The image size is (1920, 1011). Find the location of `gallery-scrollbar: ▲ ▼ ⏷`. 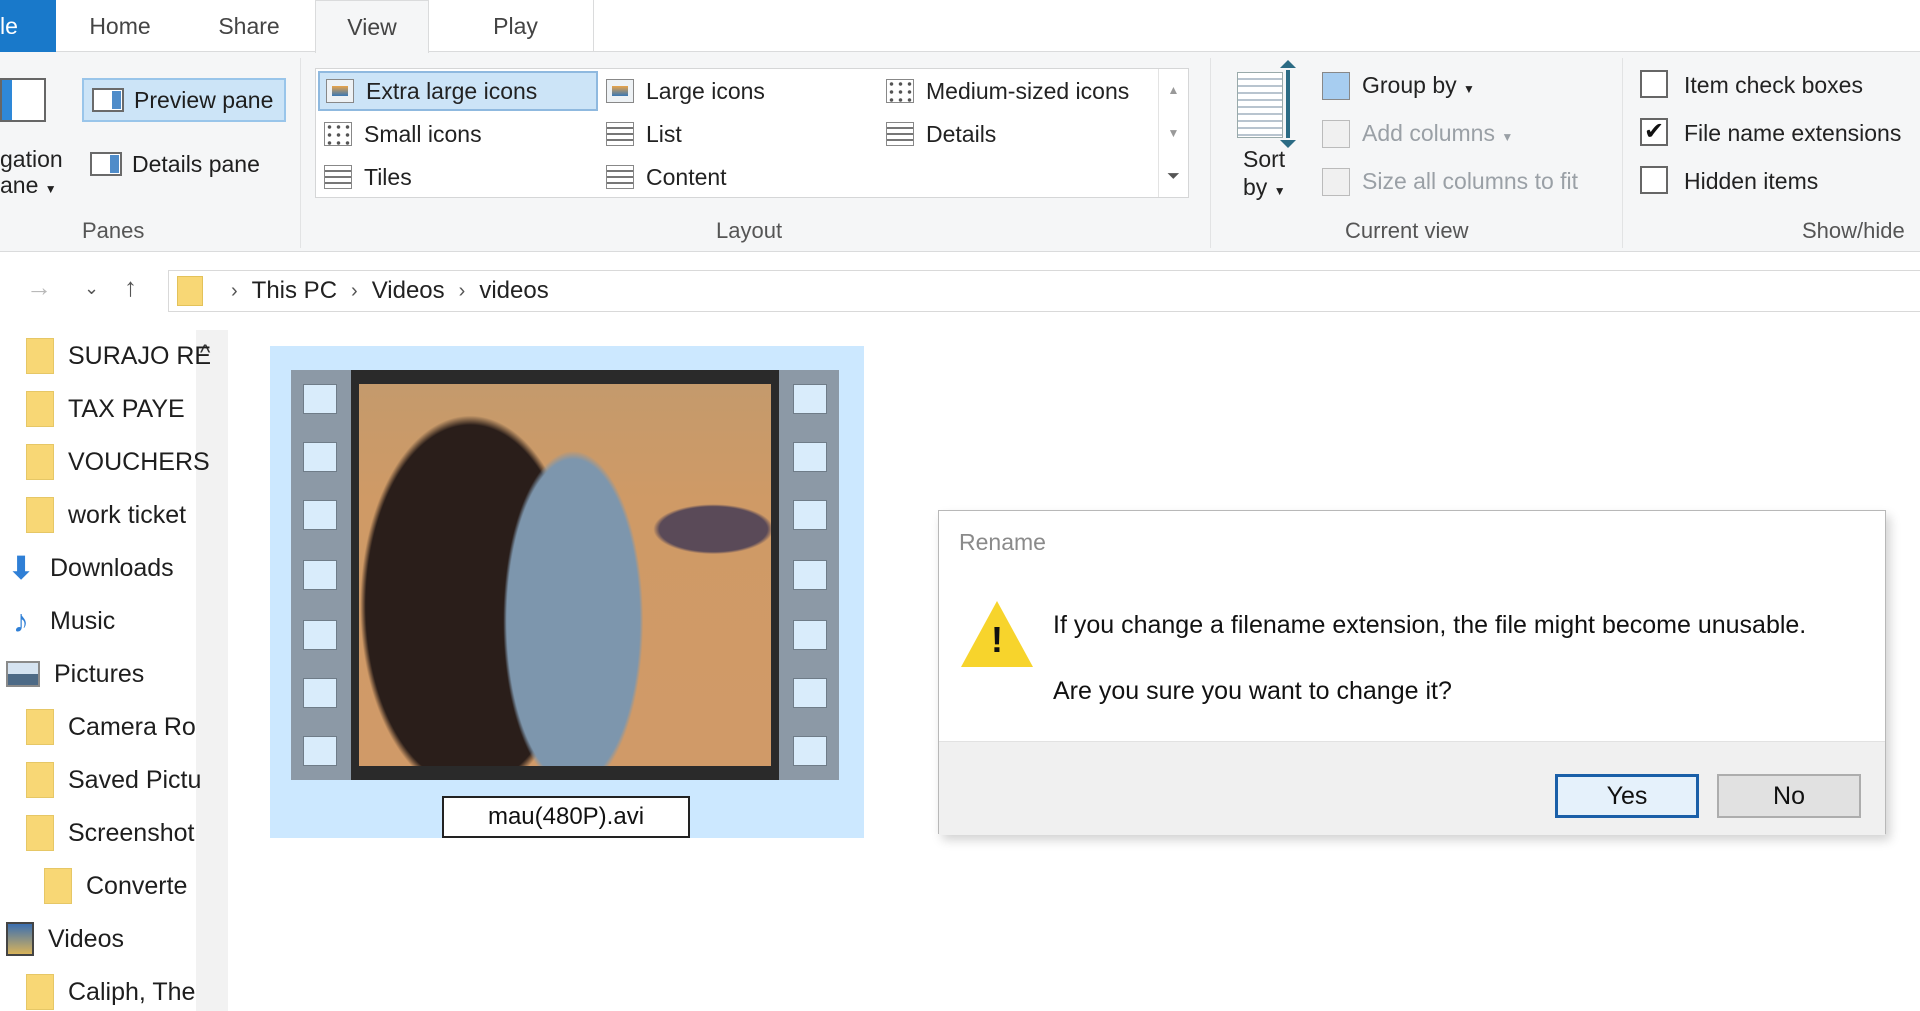

gallery-scrollbar: ▲ ▼ ⏷ is located at coordinates (1173, 133).